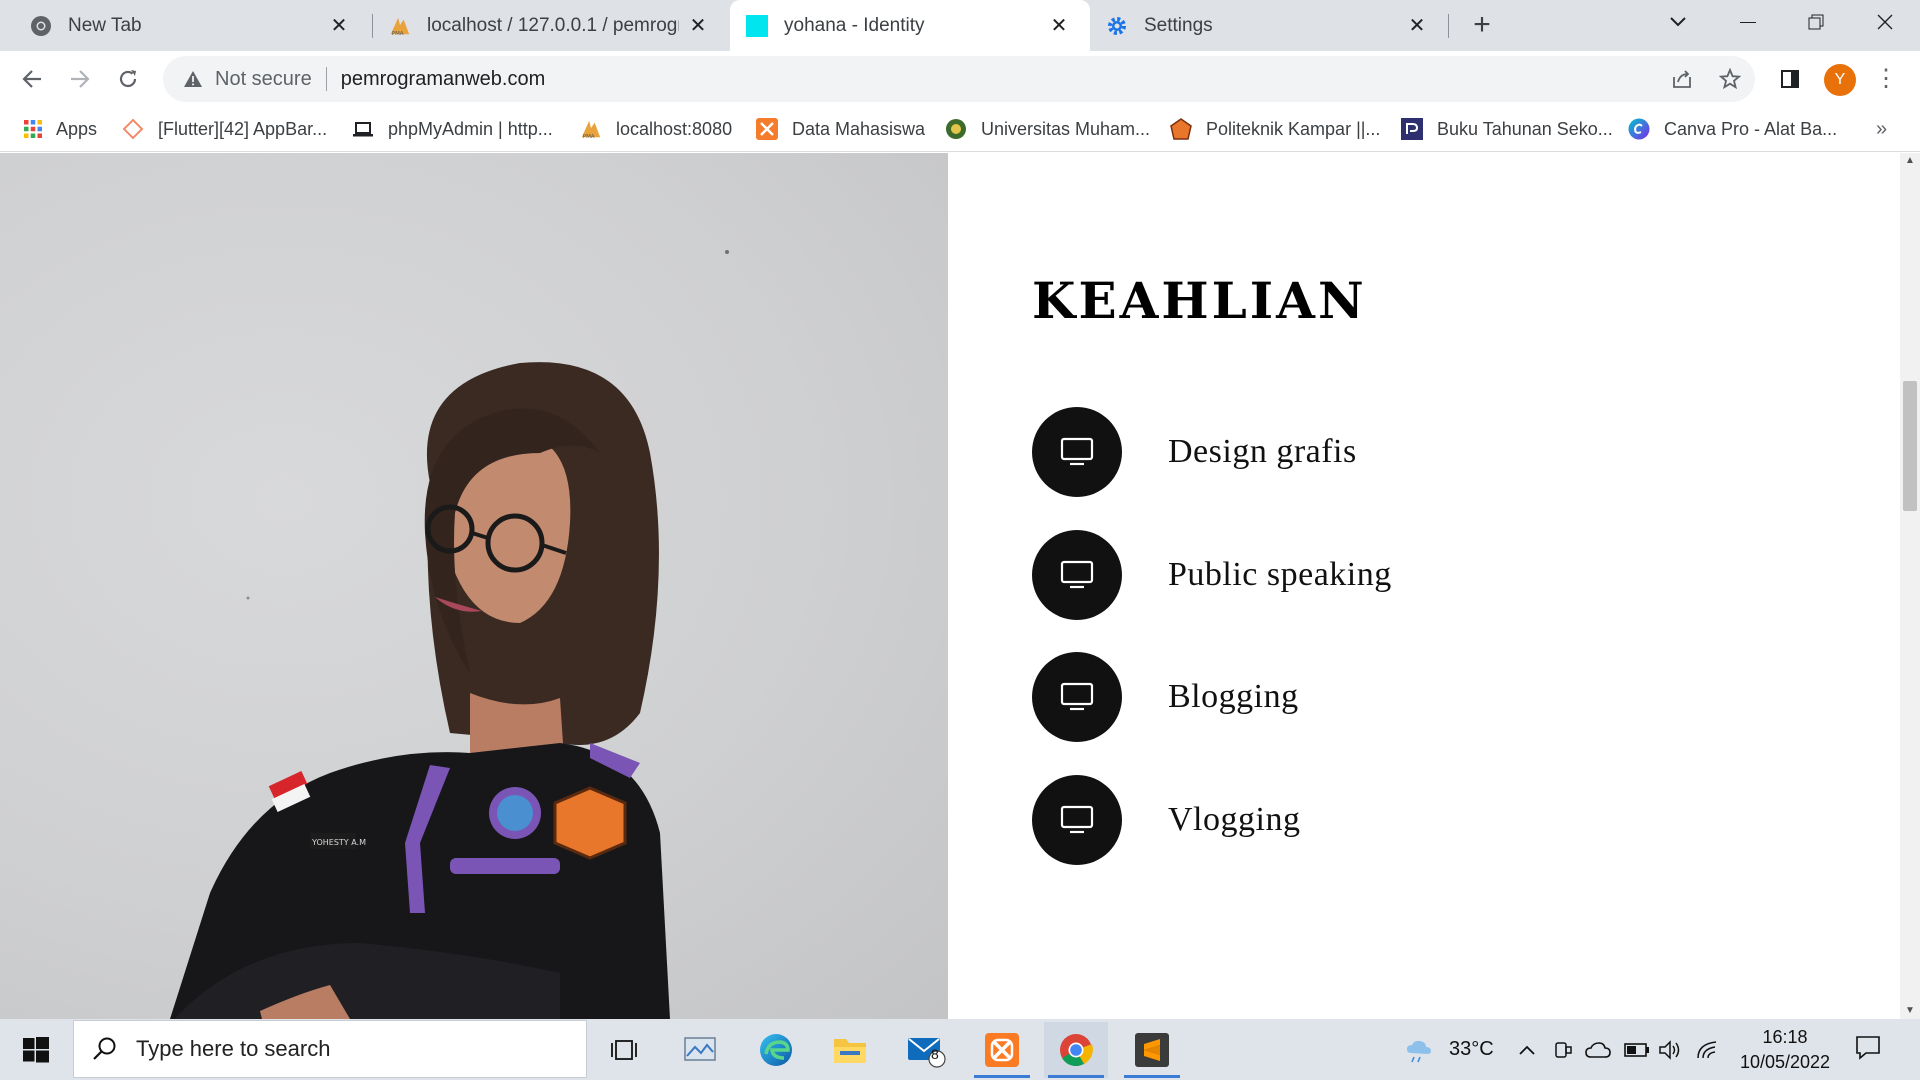 This screenshot has height=1080, width=1920. I want to click on skills-heading: KEAHLIAN, so click(1199, 300).